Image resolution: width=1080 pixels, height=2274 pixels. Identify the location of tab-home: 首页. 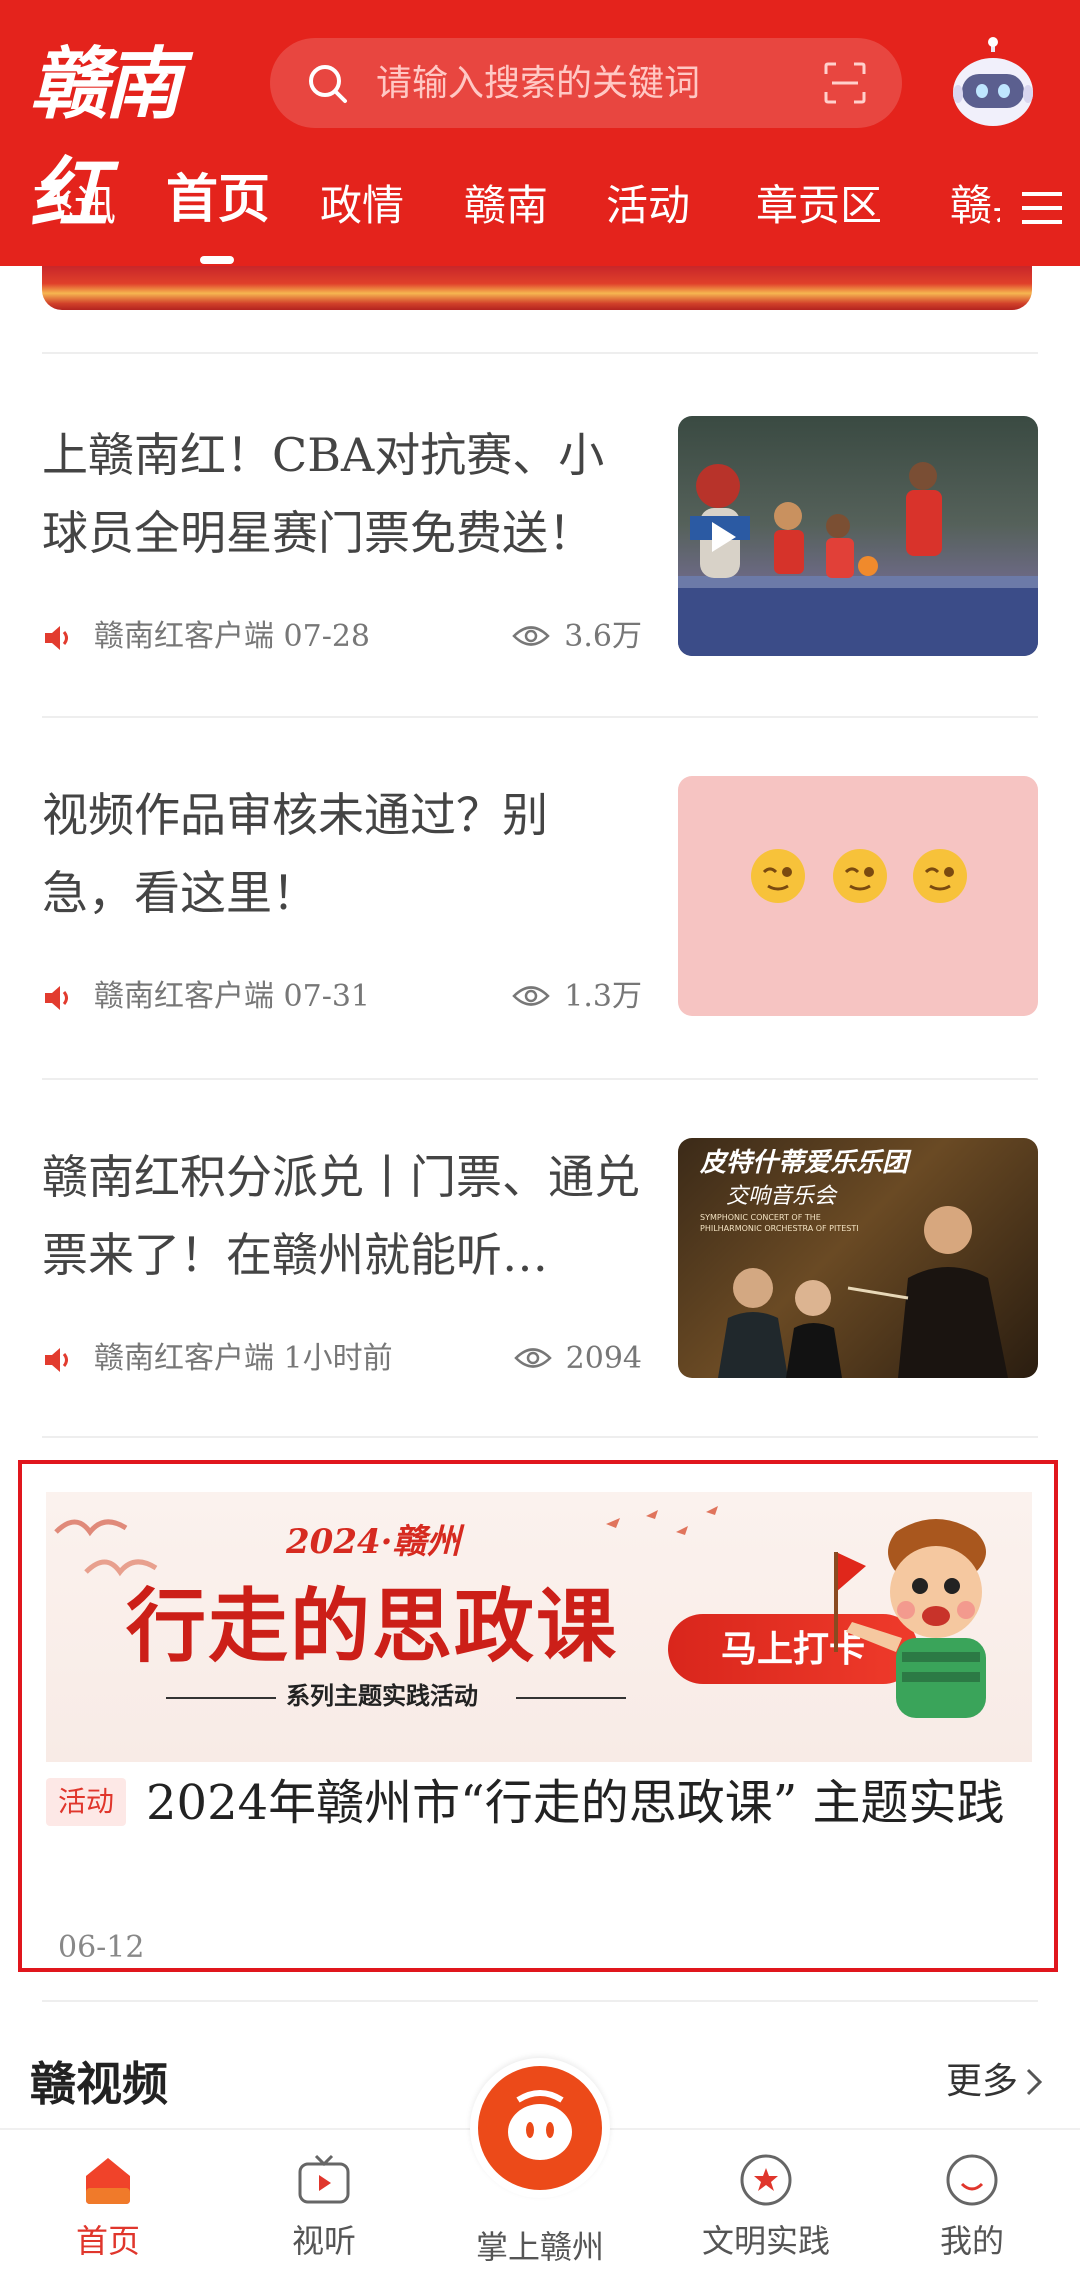
(218, 200).